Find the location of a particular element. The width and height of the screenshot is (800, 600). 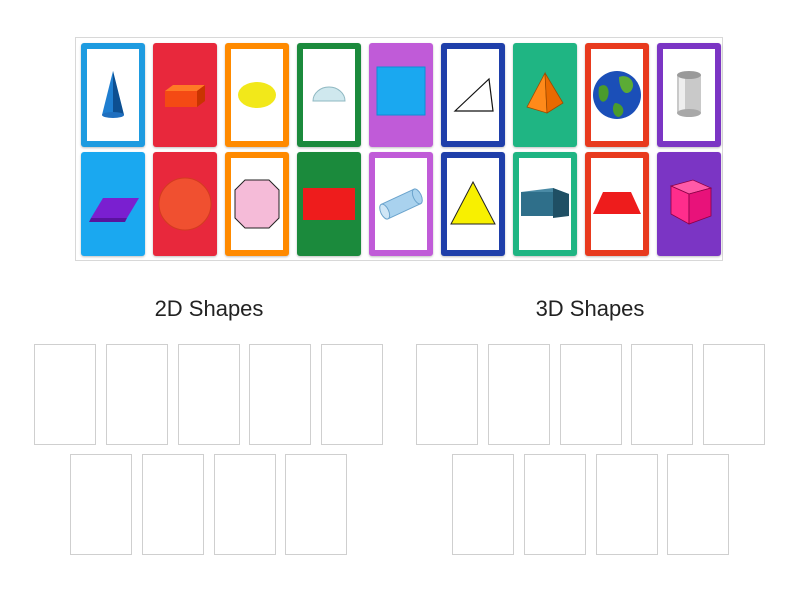

octagon-card is located at coordinates (257, 204).